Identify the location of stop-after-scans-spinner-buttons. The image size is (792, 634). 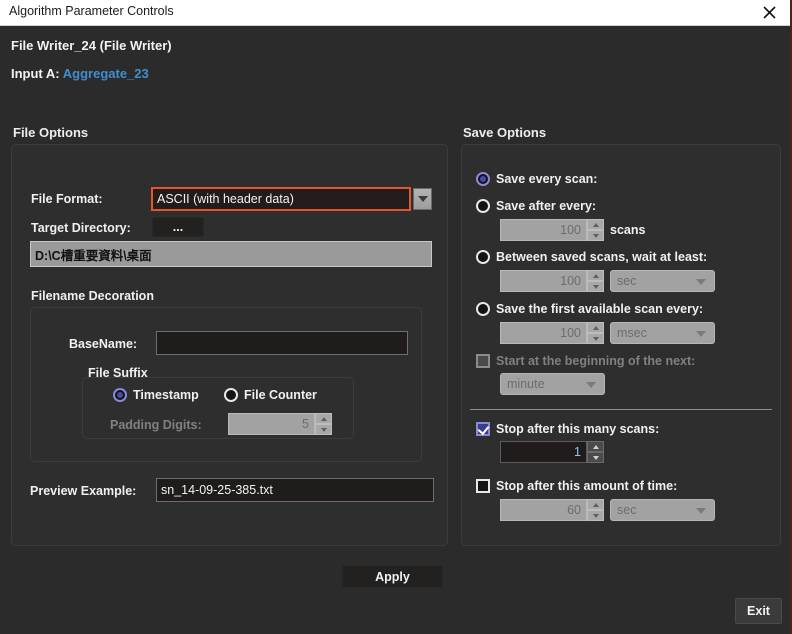
(595, 452).